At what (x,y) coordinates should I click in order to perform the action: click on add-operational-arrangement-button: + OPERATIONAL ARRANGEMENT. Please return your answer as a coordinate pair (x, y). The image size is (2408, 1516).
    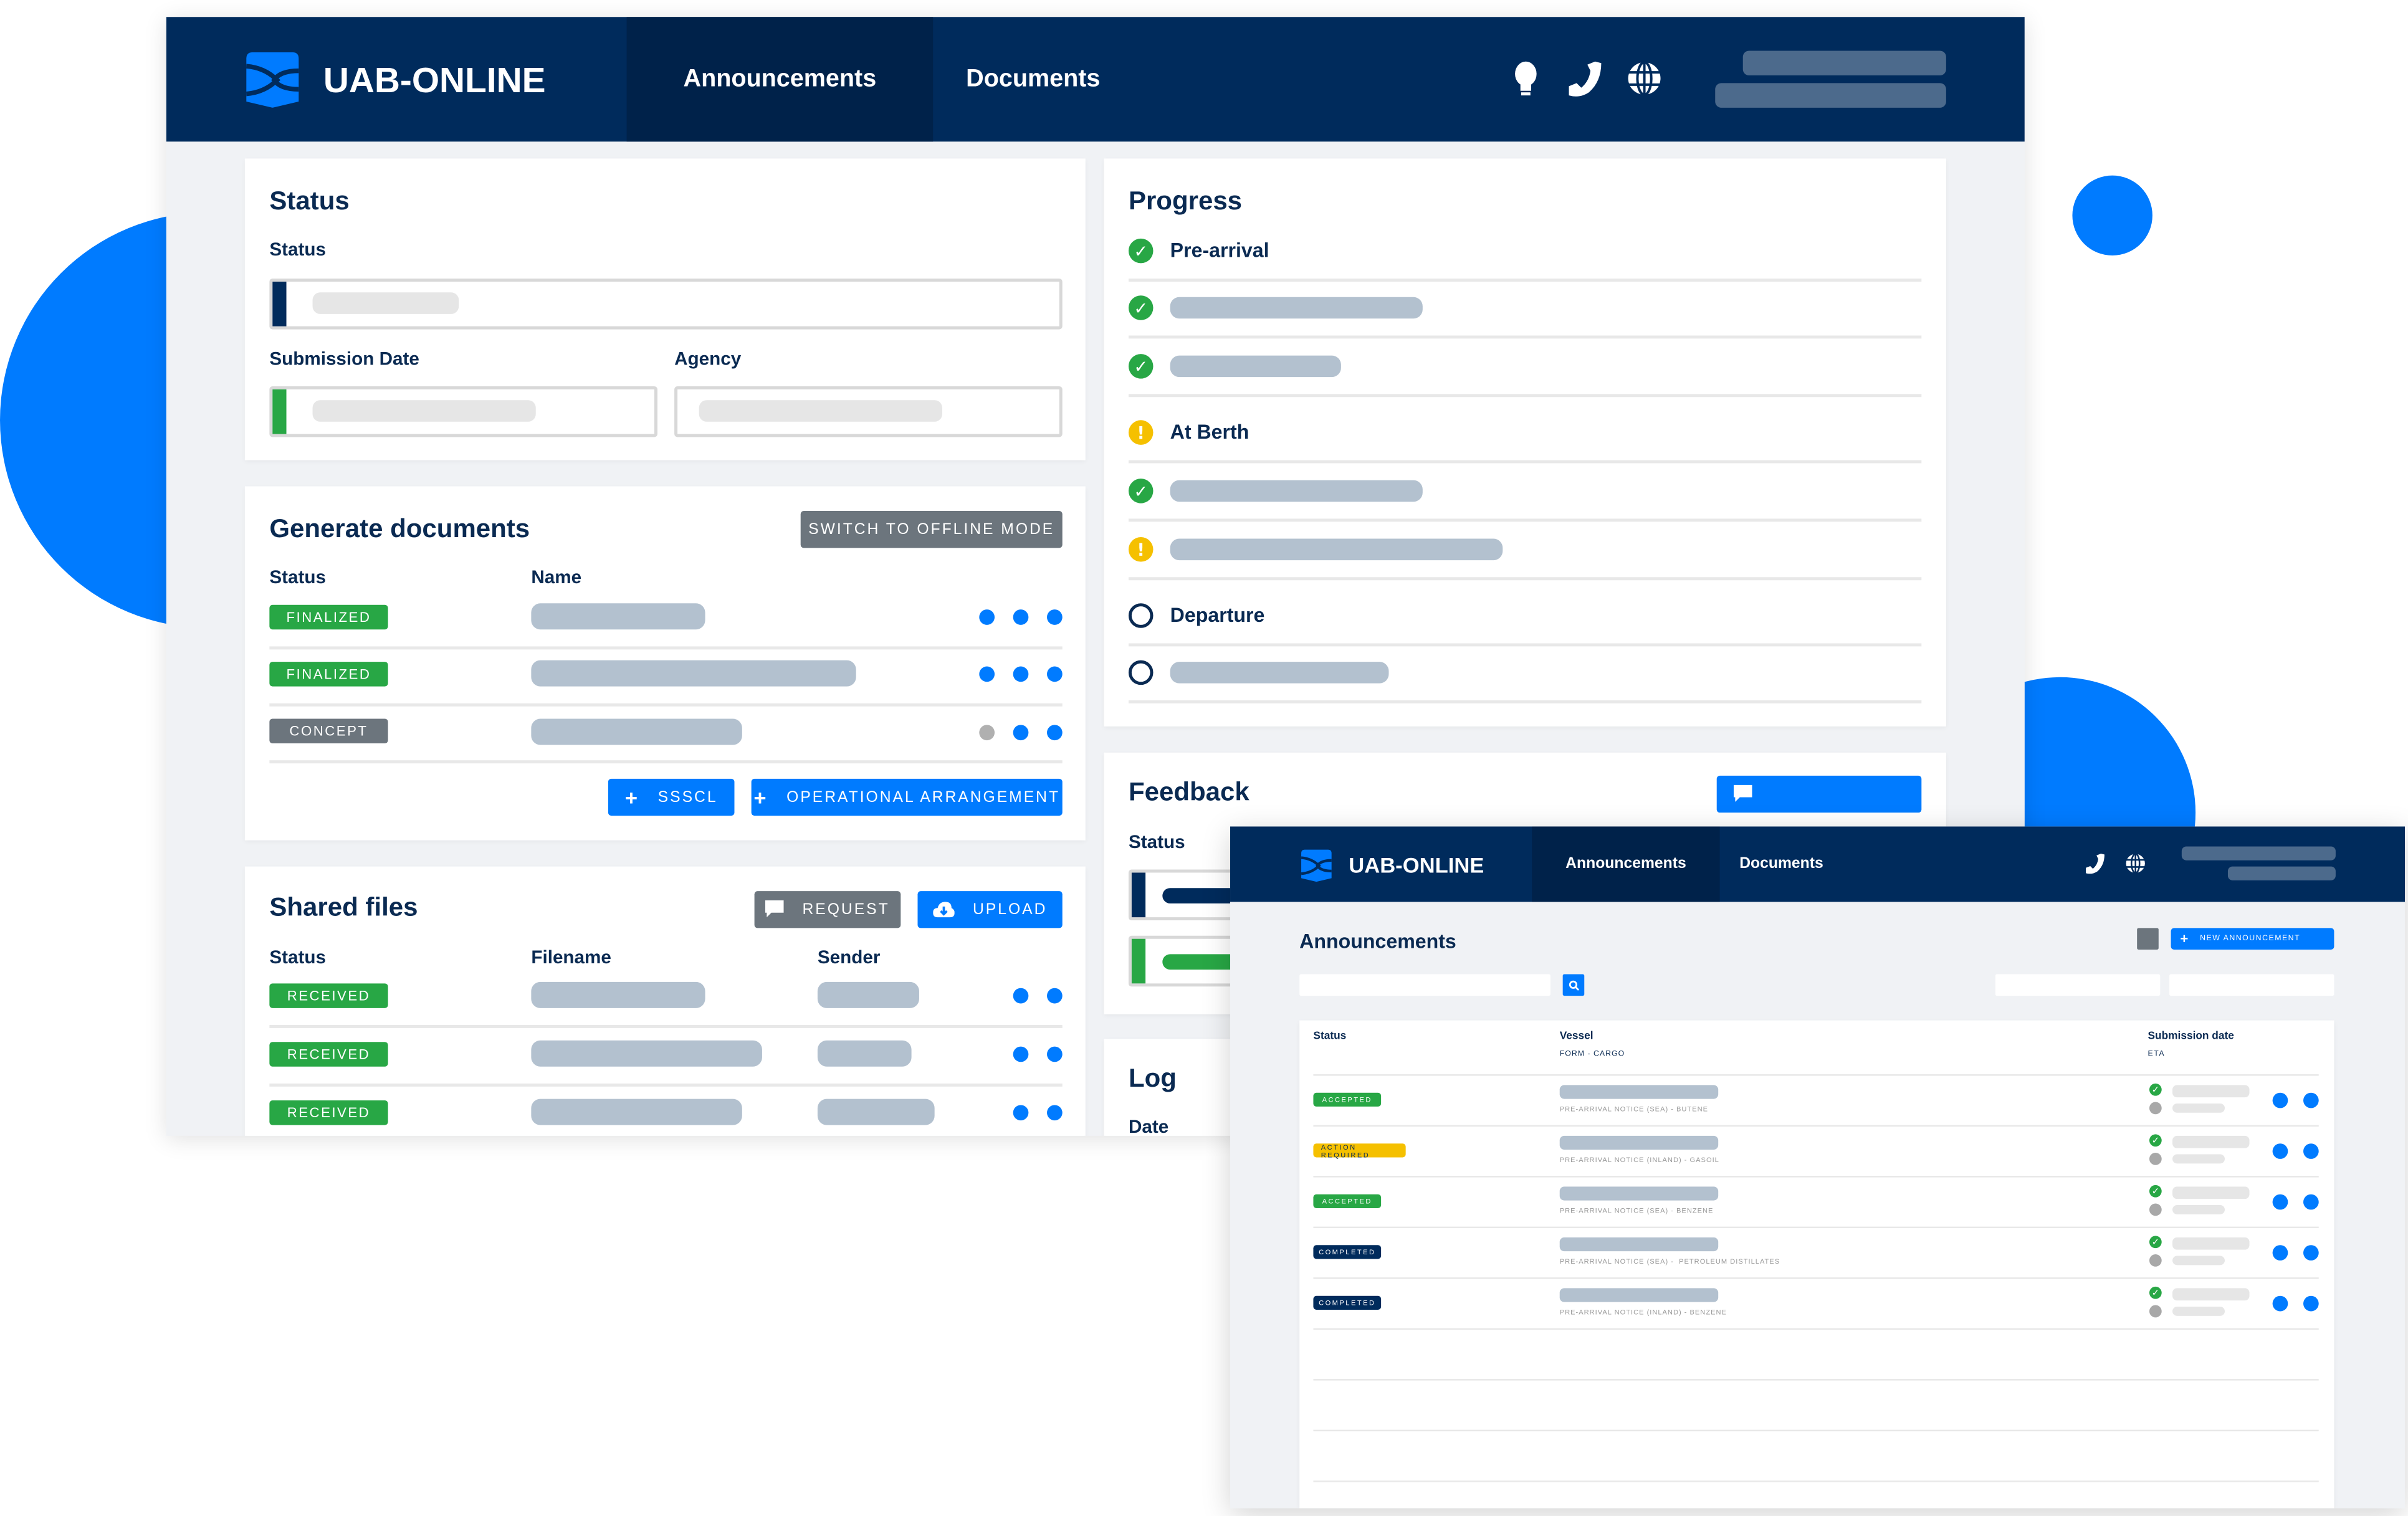
    Looking at the image, I should click on (907, 797).